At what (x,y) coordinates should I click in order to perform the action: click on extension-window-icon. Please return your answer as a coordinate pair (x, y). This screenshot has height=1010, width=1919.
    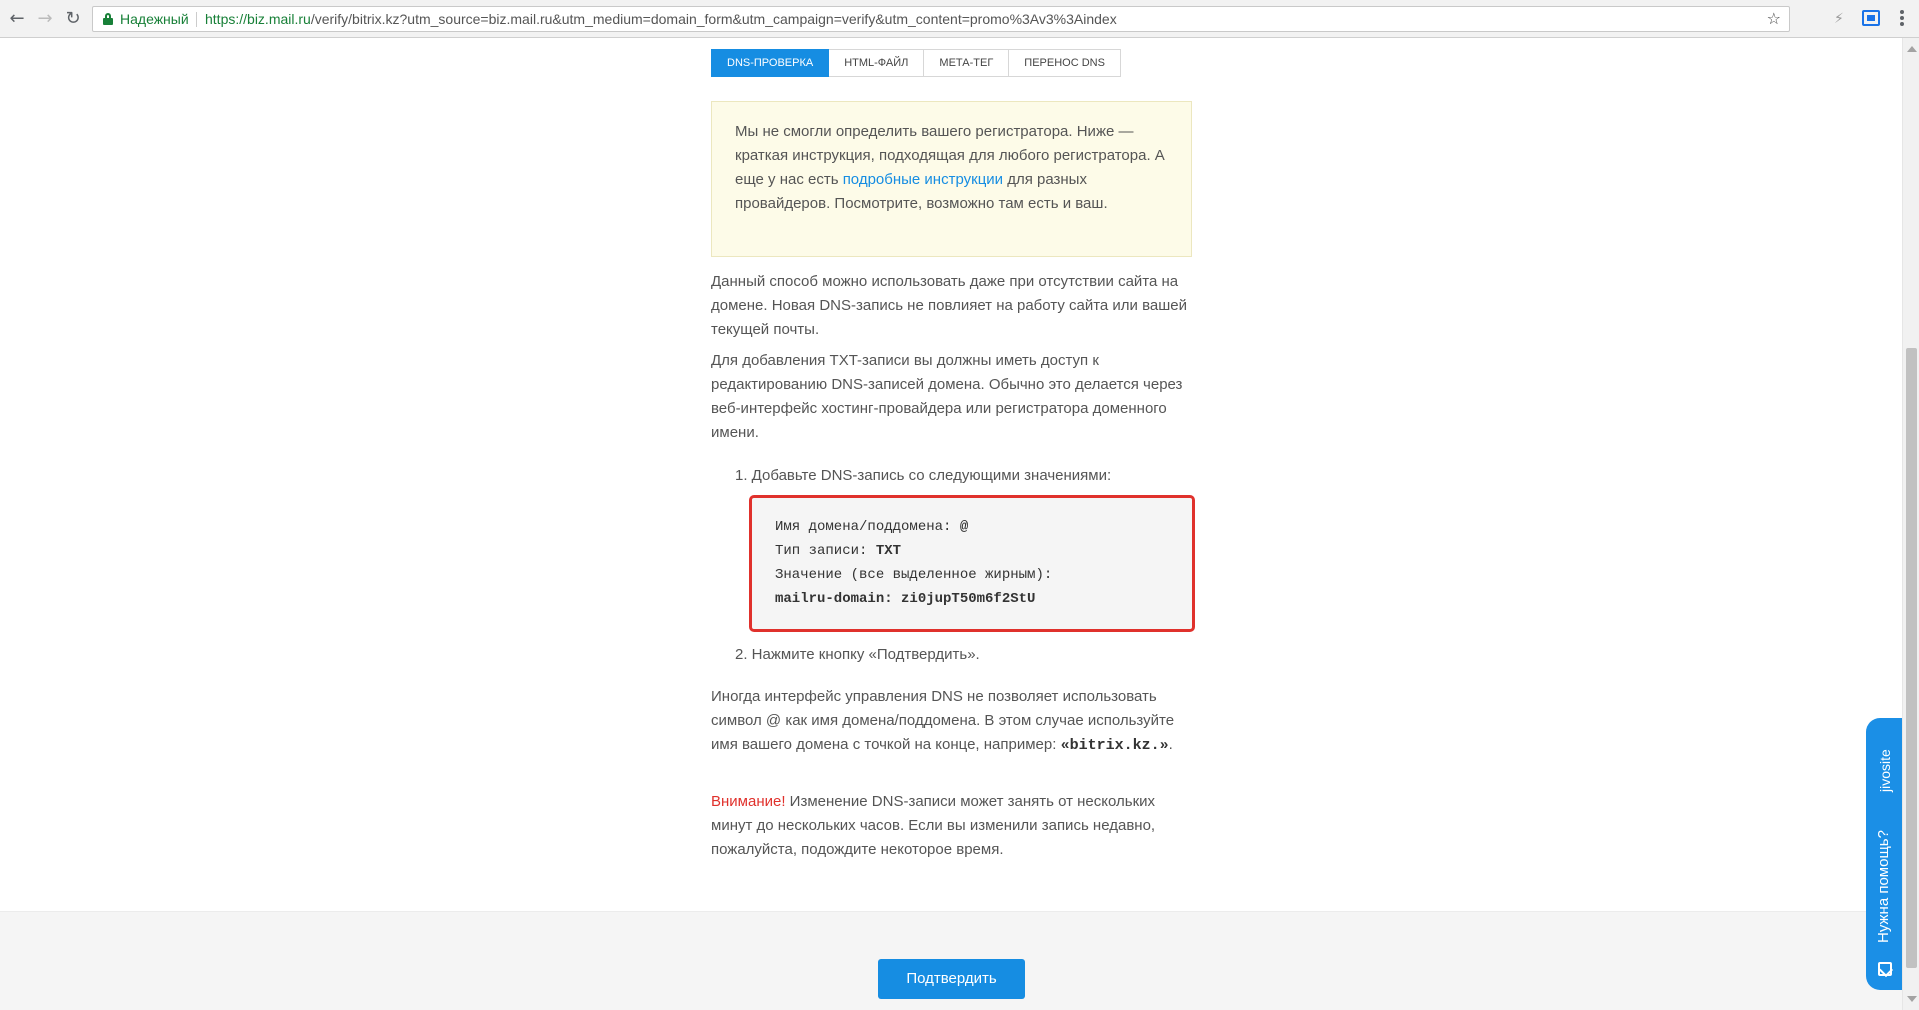
    Looking at the image, I should click on (1871, 18).